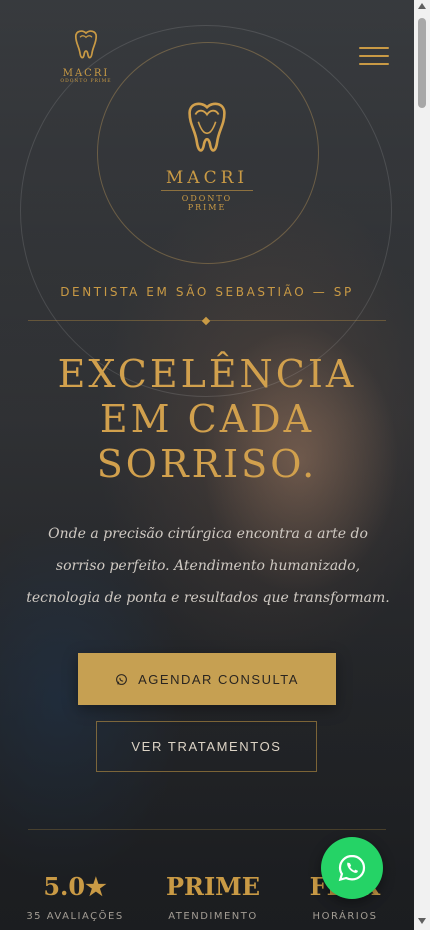 Image resolution: width=430 pixels, height=930 pixels. What do you see at coordinates (422, 6) in the screenshot?
I see `scroll-up-arrow-icon` at bounding box center [422, 6].